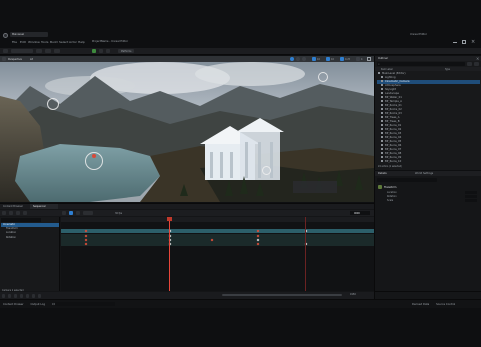 This screenshot has height=347, width=481. Describe the element at coordinates (85, 304) in the screenshot. I see `console-input` at that location.